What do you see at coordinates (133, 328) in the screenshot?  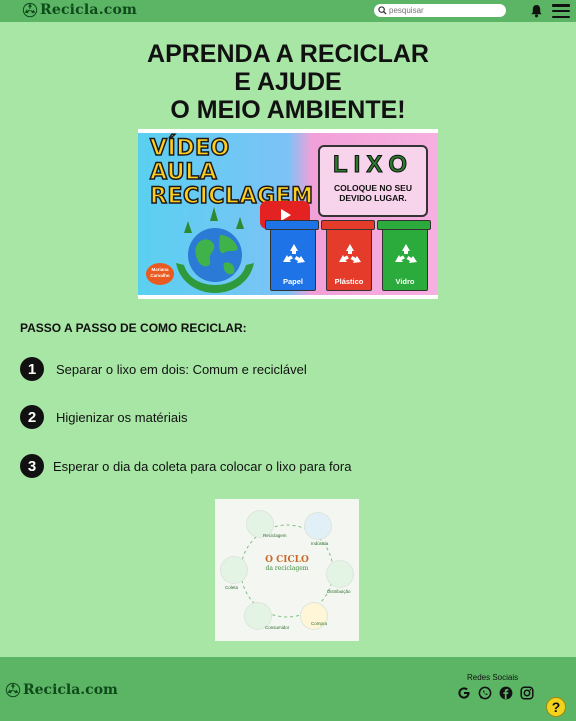 I see `steps-heading: PASSO A PASSO DE COMO RECICLAR:` at bounding box center [133, 328].